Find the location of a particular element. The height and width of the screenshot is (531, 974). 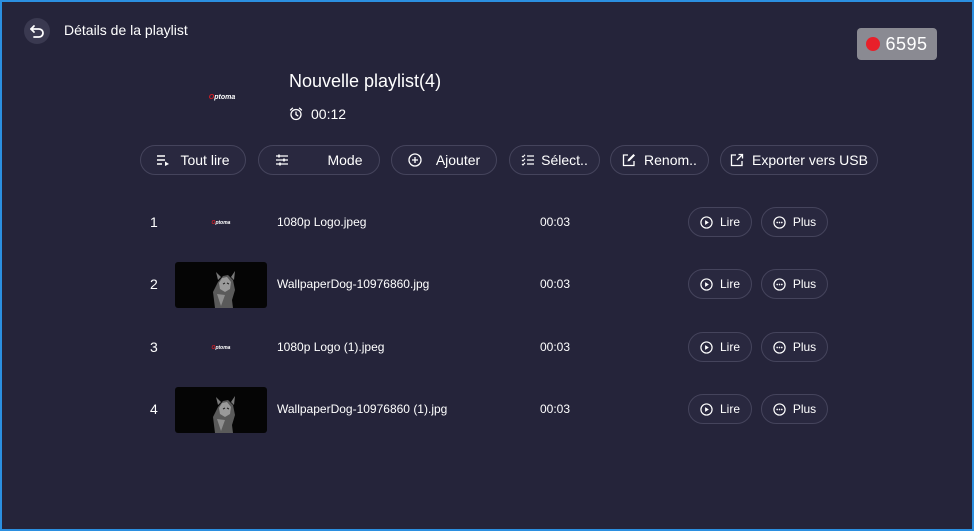

record-count: 6595 is located at coordinates (906, 43).